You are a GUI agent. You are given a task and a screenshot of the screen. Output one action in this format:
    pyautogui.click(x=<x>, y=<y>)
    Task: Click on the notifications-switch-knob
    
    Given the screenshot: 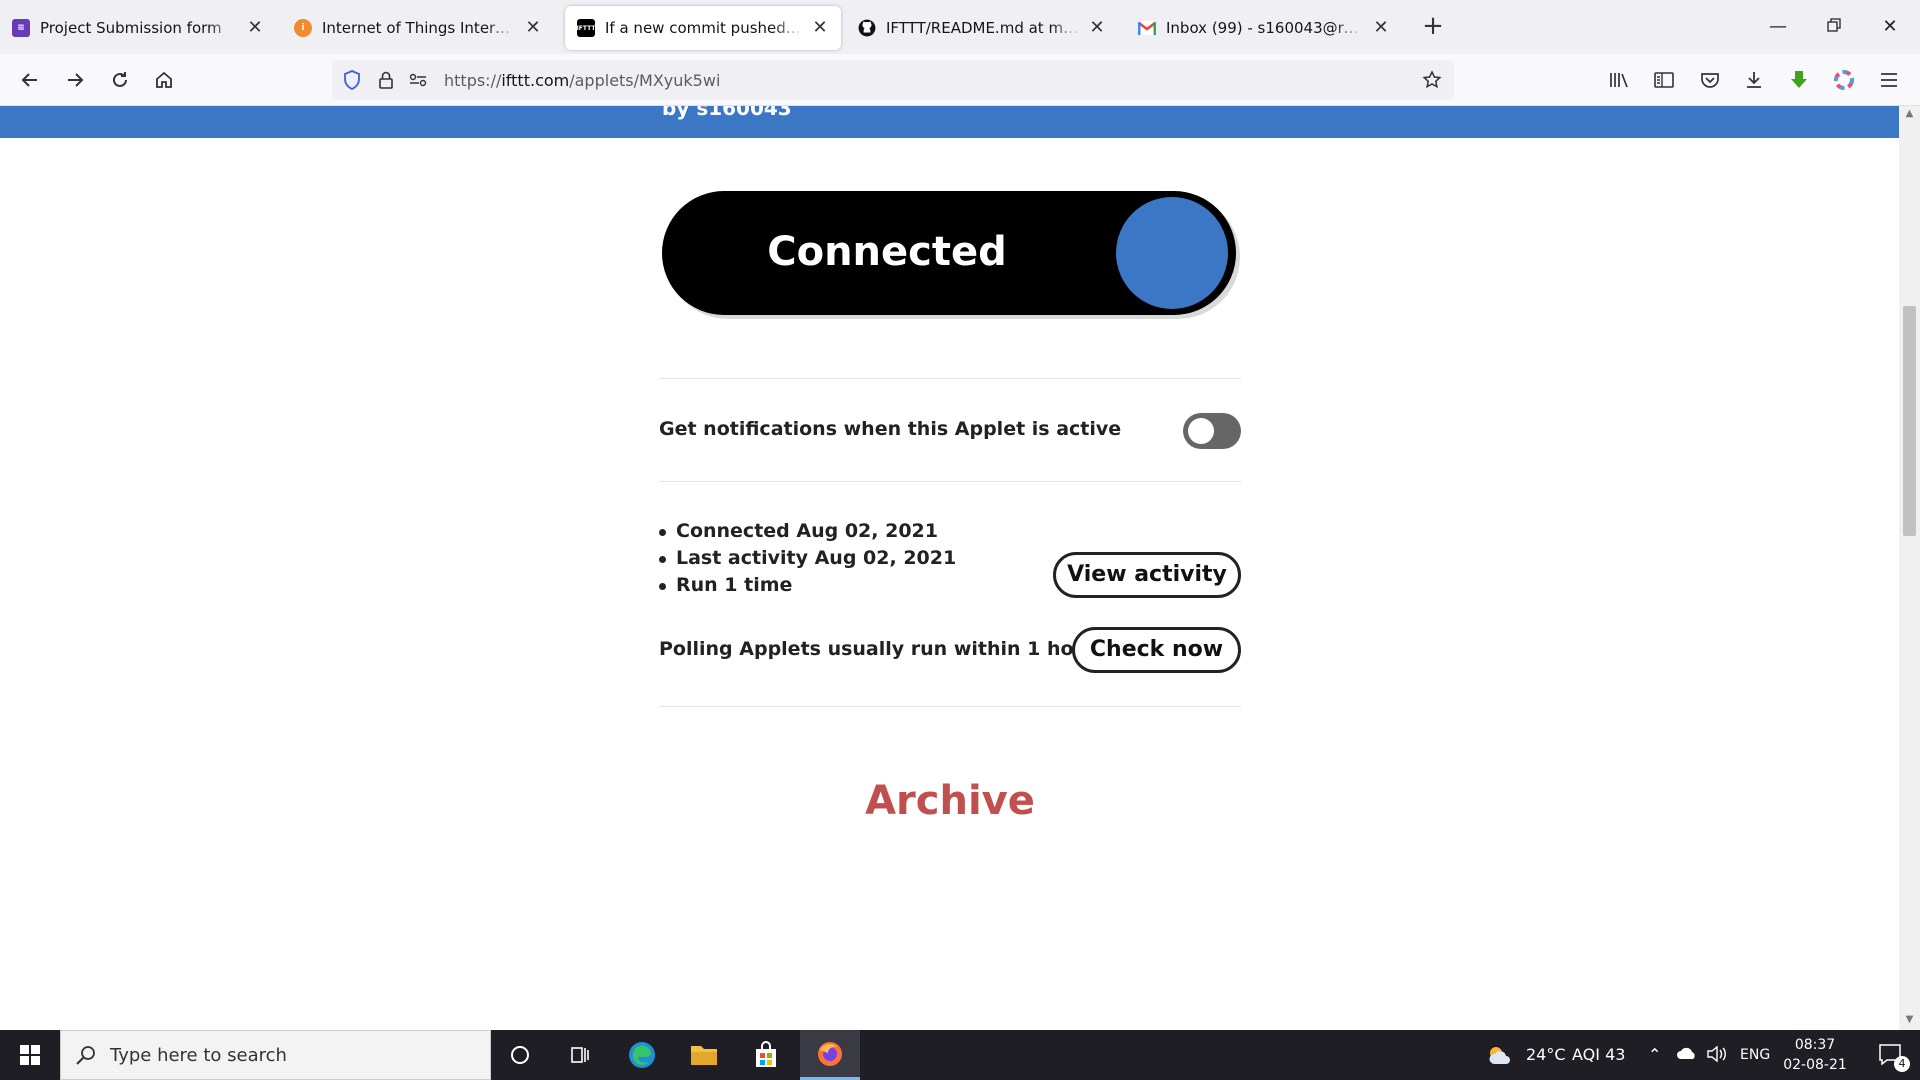 What is the action you would take?
    pyautogui.click(x=1201, y=431)
    